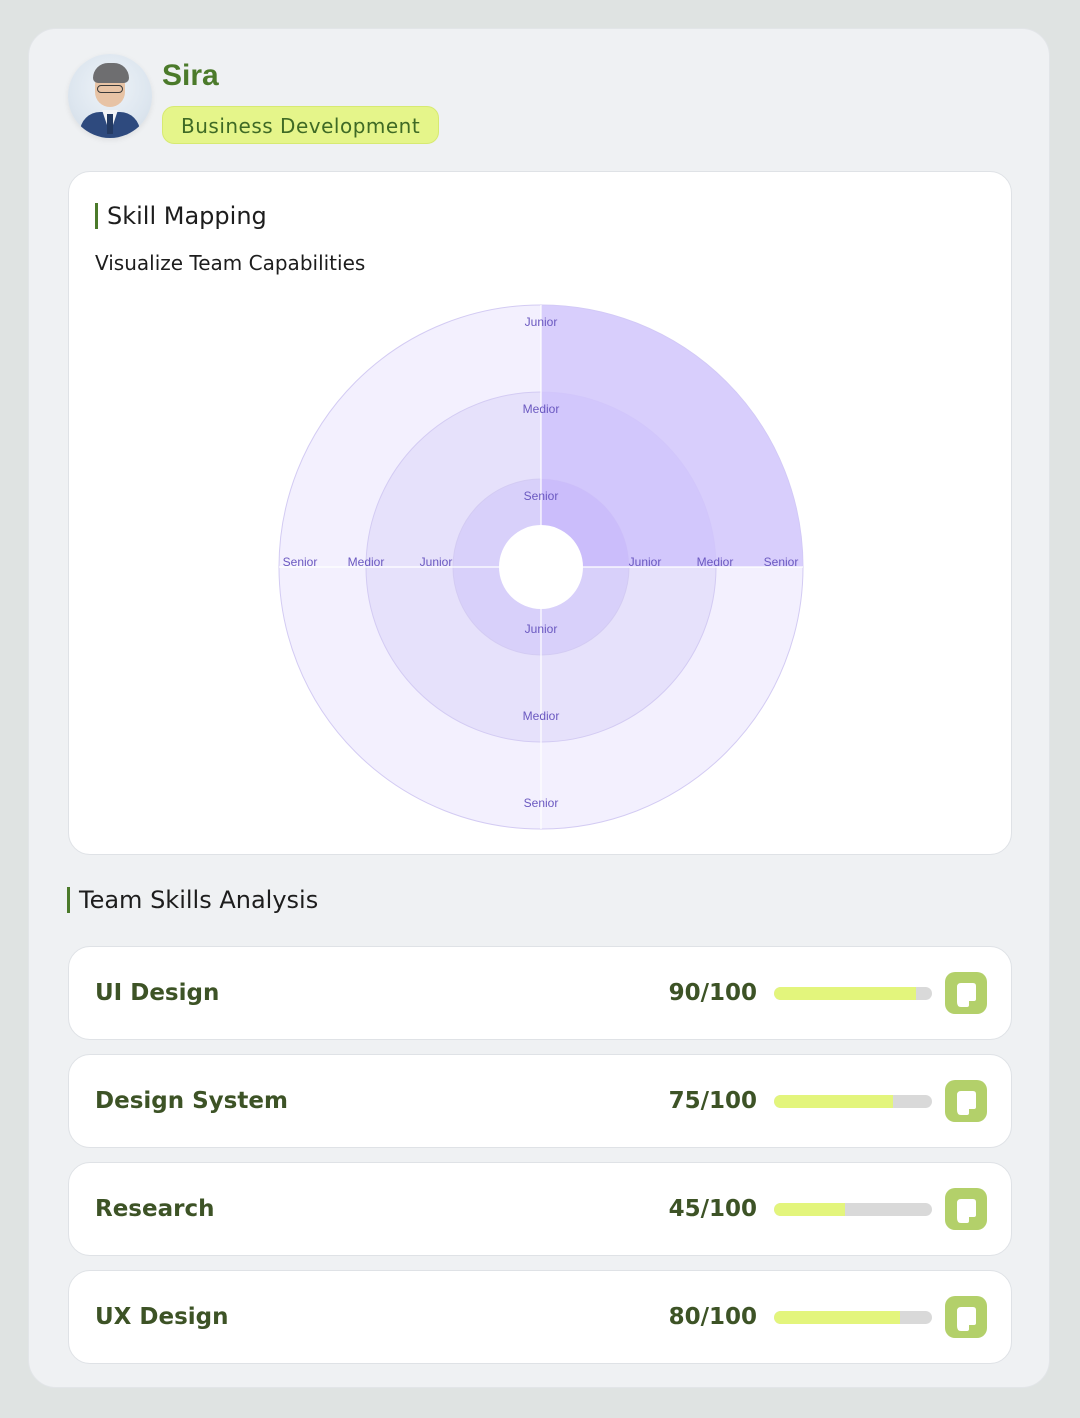 The width and height of the screenshot is (1080, 1418). Describe the element at coordinates (540, 1209) in the screenshot. I see `skill-row: Research 45/100` at that location.